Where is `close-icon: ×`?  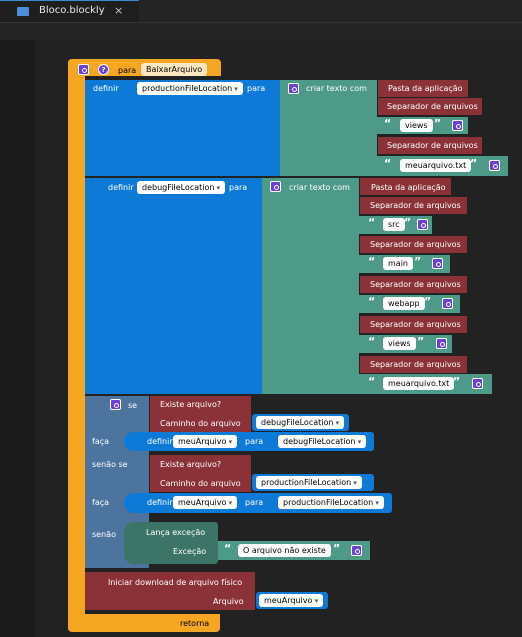 close-icon: × is located at coordinates (118, 10).